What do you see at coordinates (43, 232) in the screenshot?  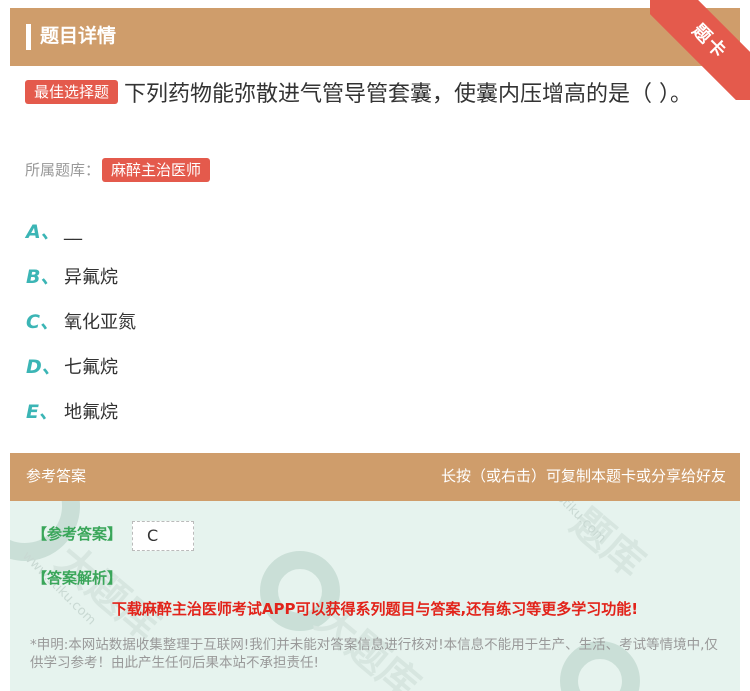 I see `option-letter: A、` at bounding box center [43, 232].